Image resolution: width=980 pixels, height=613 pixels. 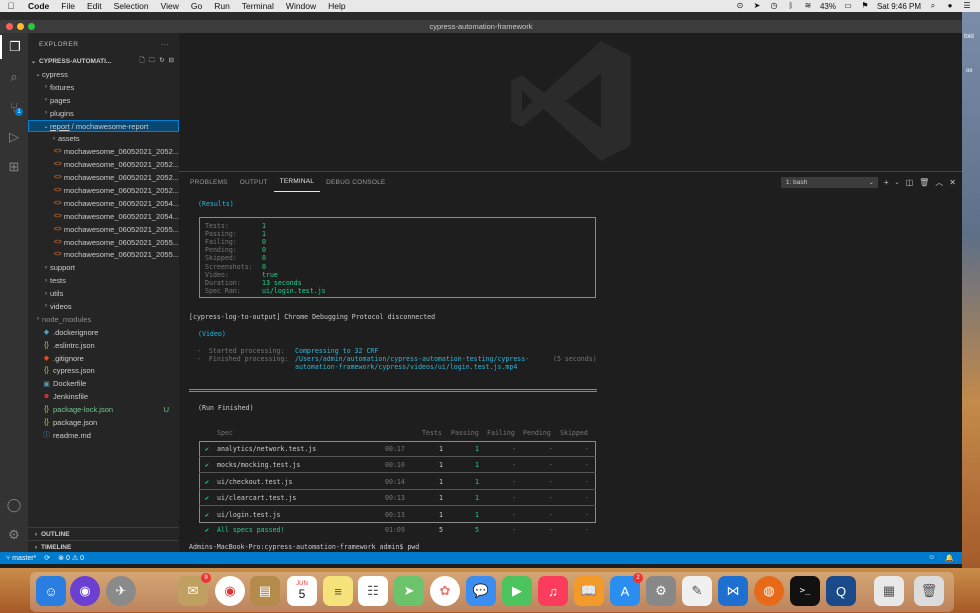 What do you see at coordinates (897, 182) in the screenshot?
I see `terminal-dropdown-icon: ⌄` at bounding box center [897, 182].